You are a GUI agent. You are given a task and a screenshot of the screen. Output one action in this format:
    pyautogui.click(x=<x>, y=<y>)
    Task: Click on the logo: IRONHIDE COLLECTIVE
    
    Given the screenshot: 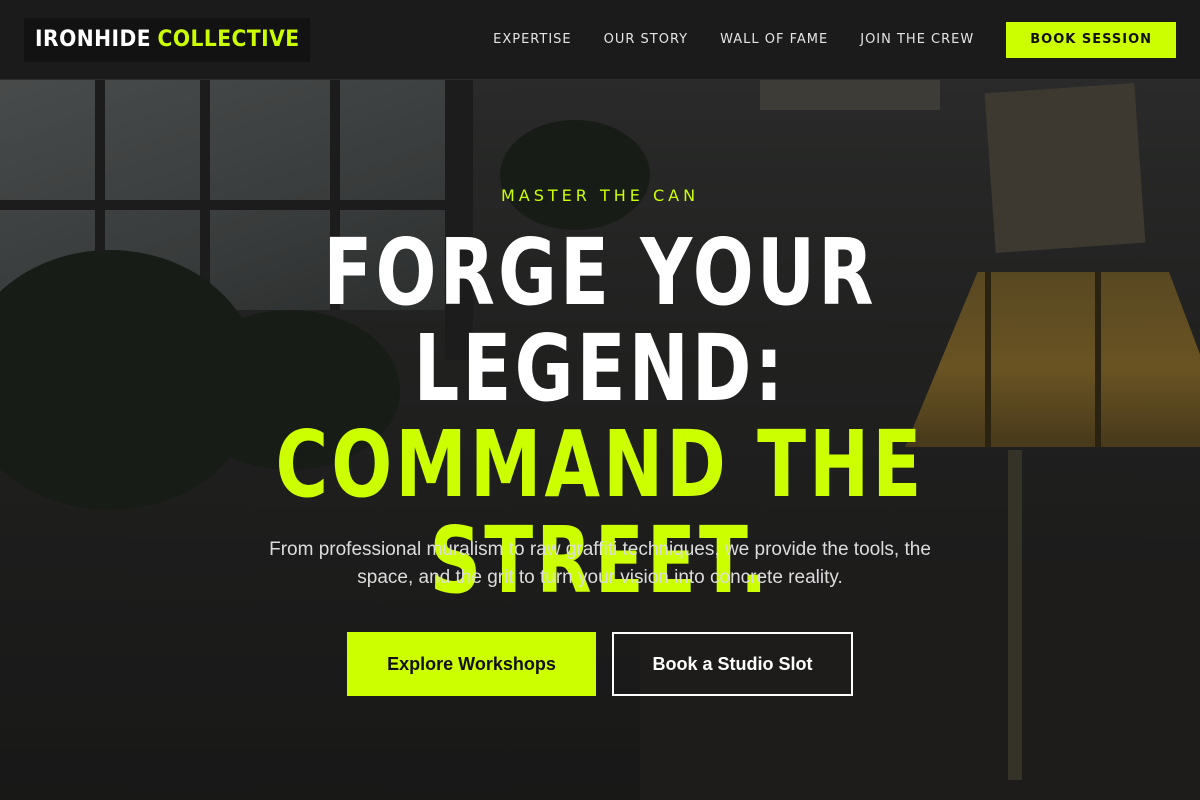 What is the action you would take?
    pyautogui.click(x=167, y=39)
    